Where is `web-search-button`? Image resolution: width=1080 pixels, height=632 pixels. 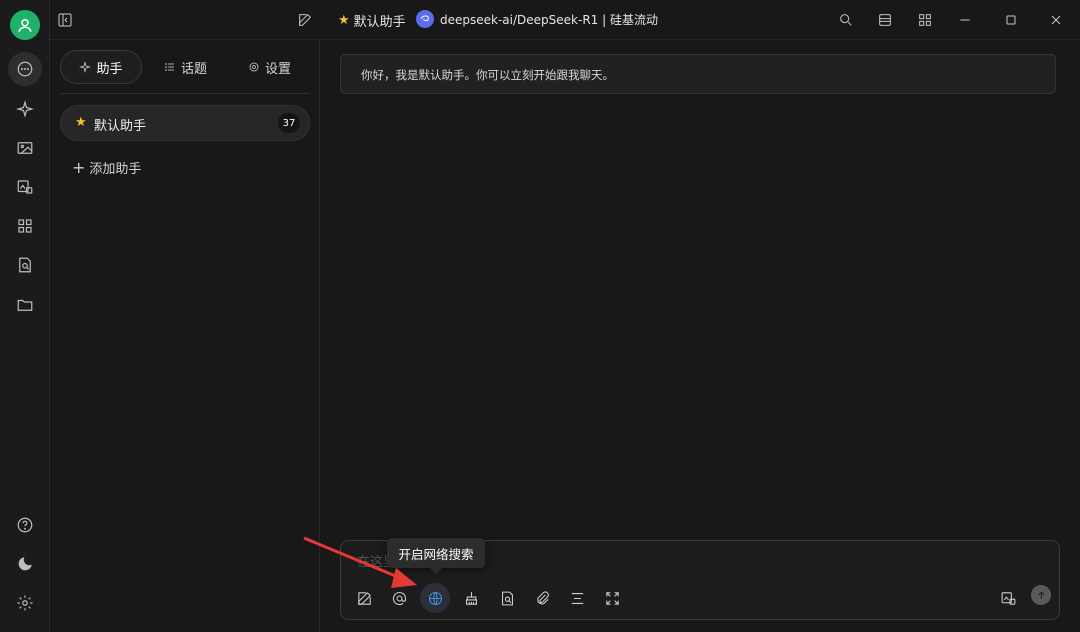 web-search-button is located at coordinates (435, 598).